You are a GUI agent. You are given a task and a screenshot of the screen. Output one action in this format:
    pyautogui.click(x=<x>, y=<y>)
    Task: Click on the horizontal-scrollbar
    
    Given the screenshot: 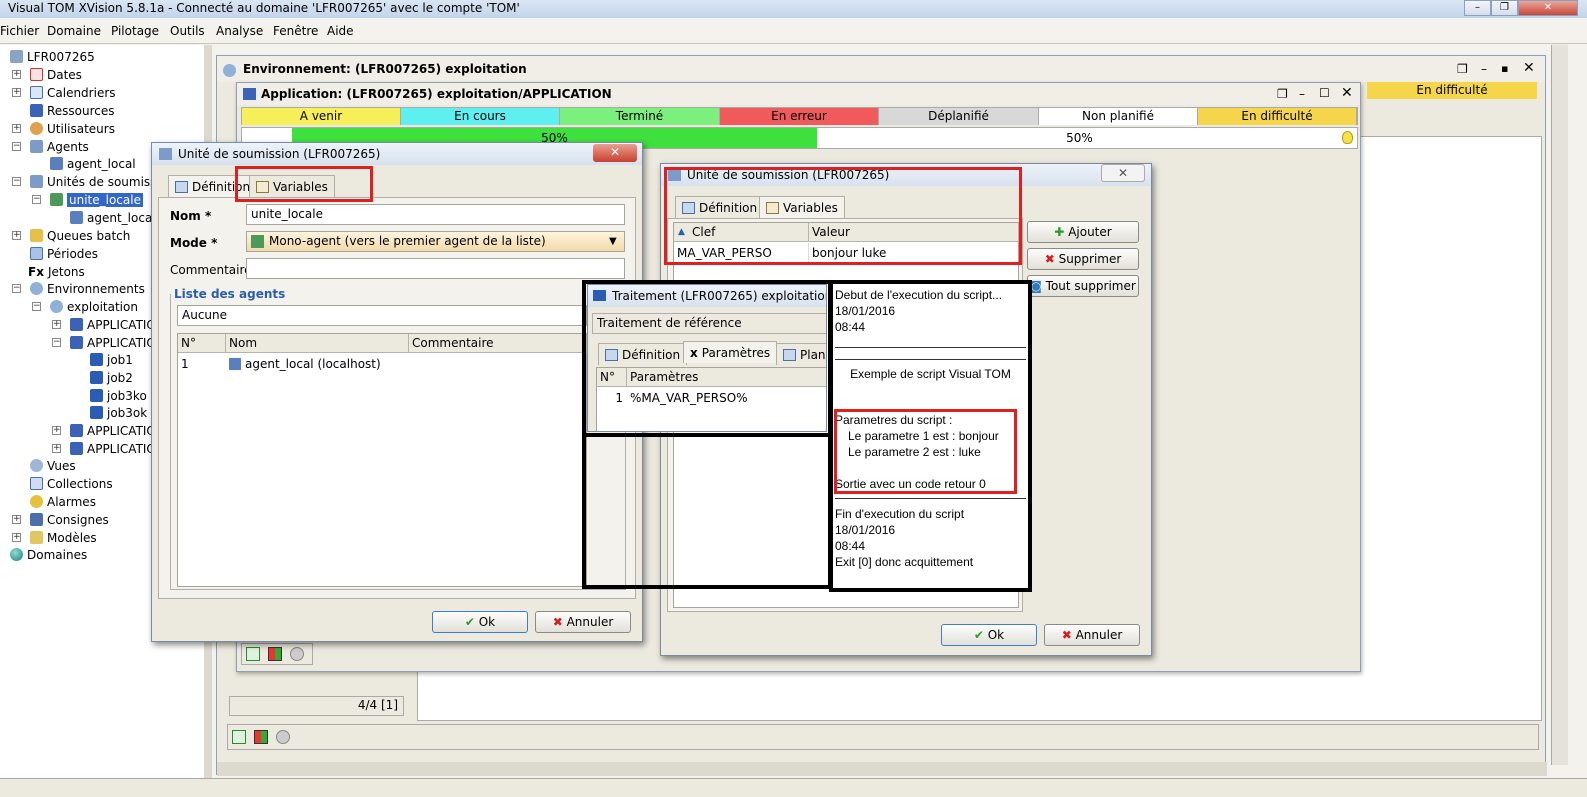 What is the action you would take?
    pyautogui.click(x=882, y=769)
    